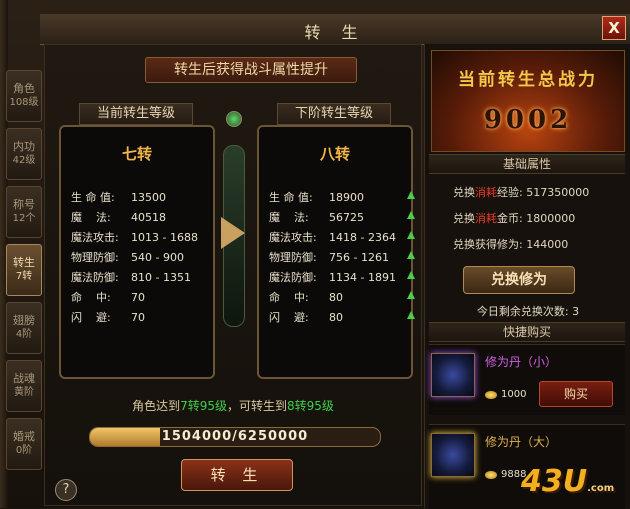  I want to click on stat-value: 810 - 1351, so click(161, 277).